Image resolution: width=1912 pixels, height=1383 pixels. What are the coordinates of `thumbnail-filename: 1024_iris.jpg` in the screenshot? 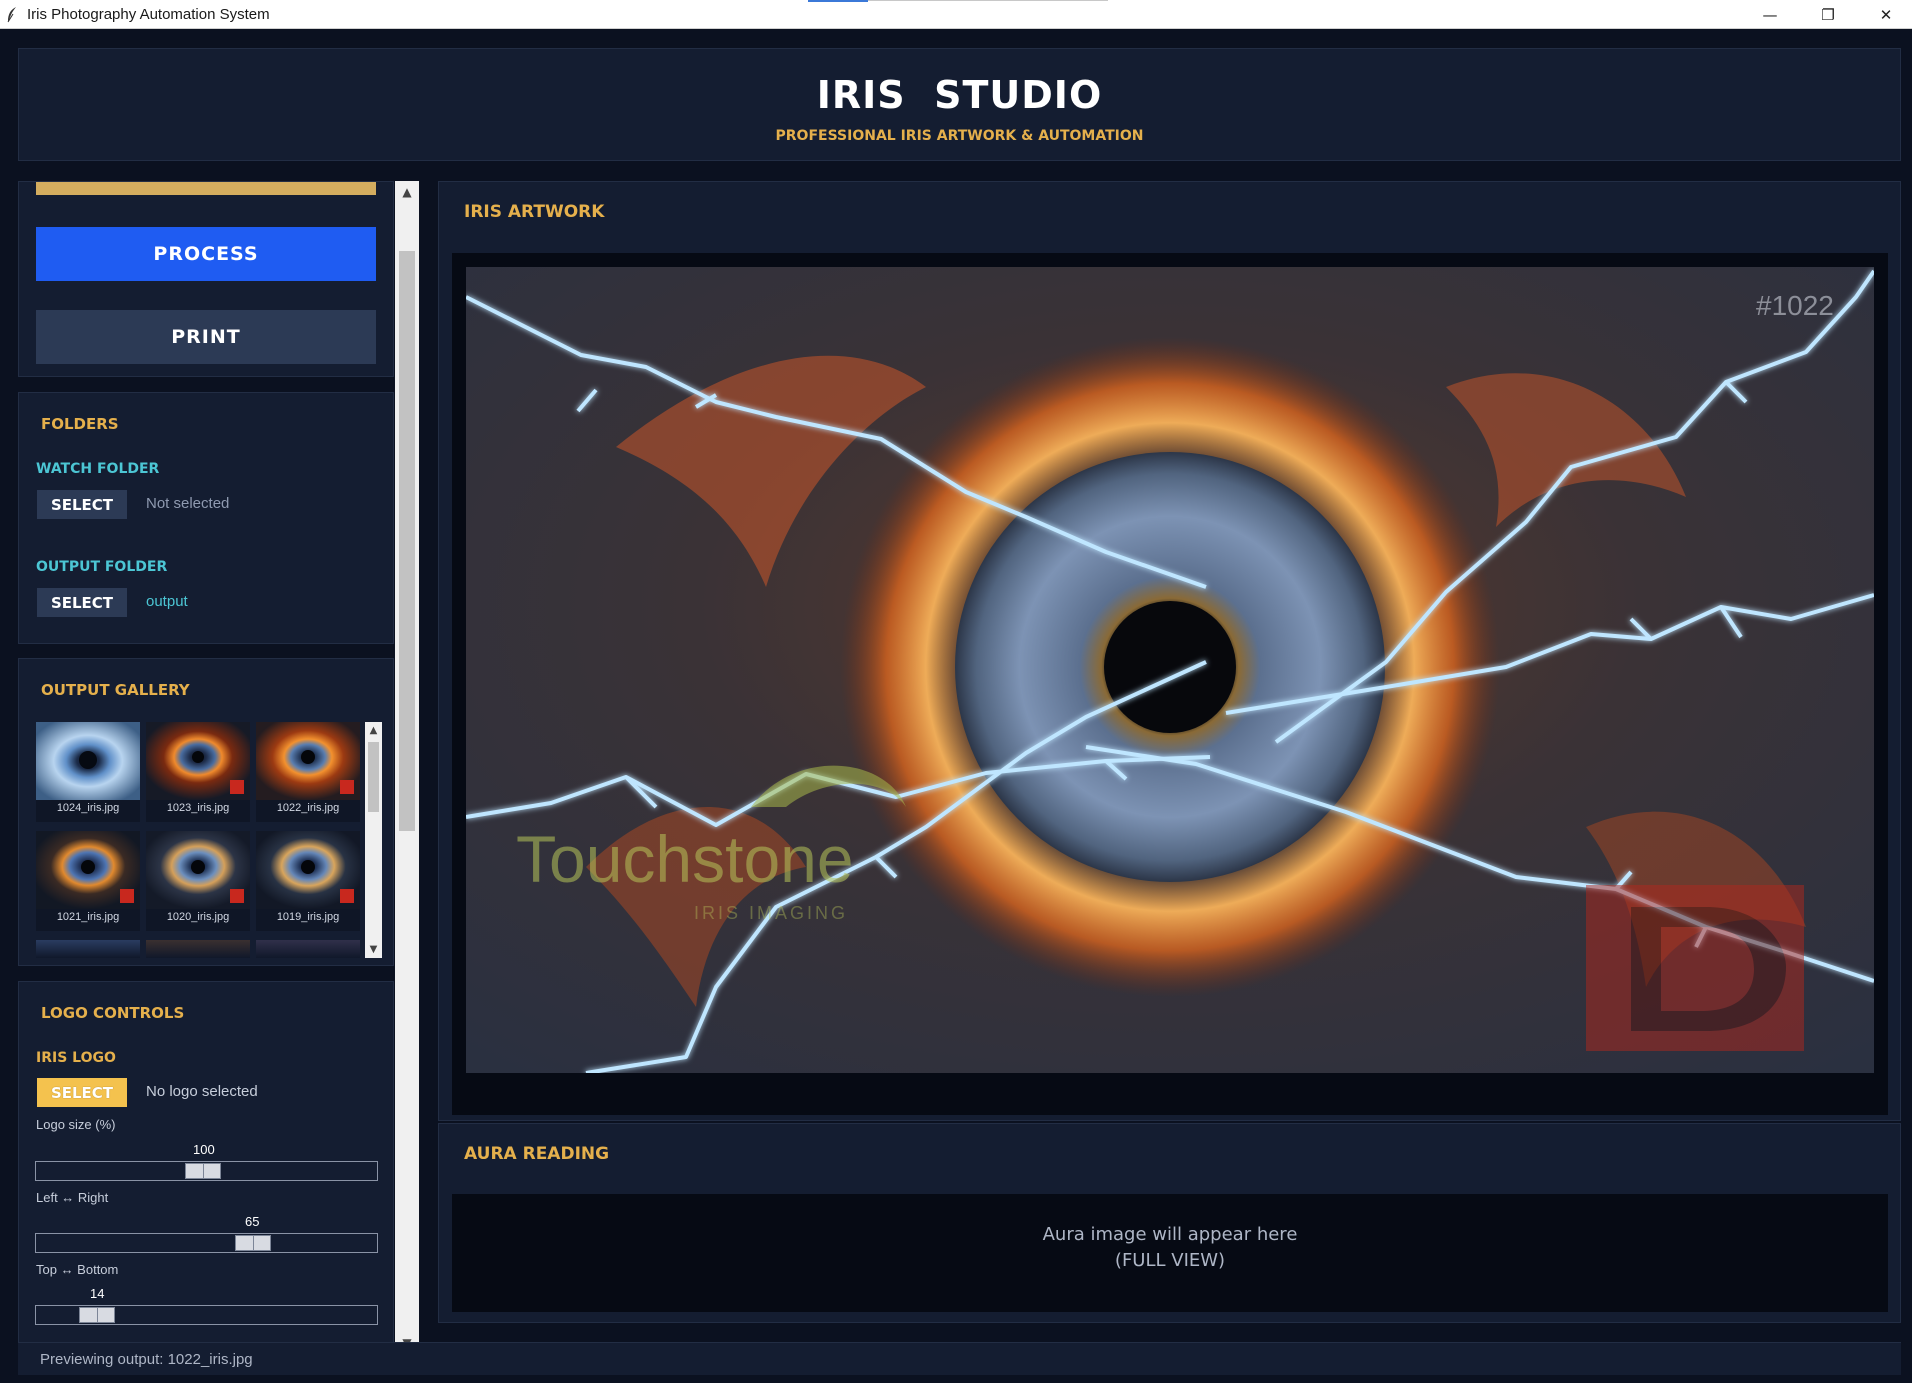 It's located at (88, 808).